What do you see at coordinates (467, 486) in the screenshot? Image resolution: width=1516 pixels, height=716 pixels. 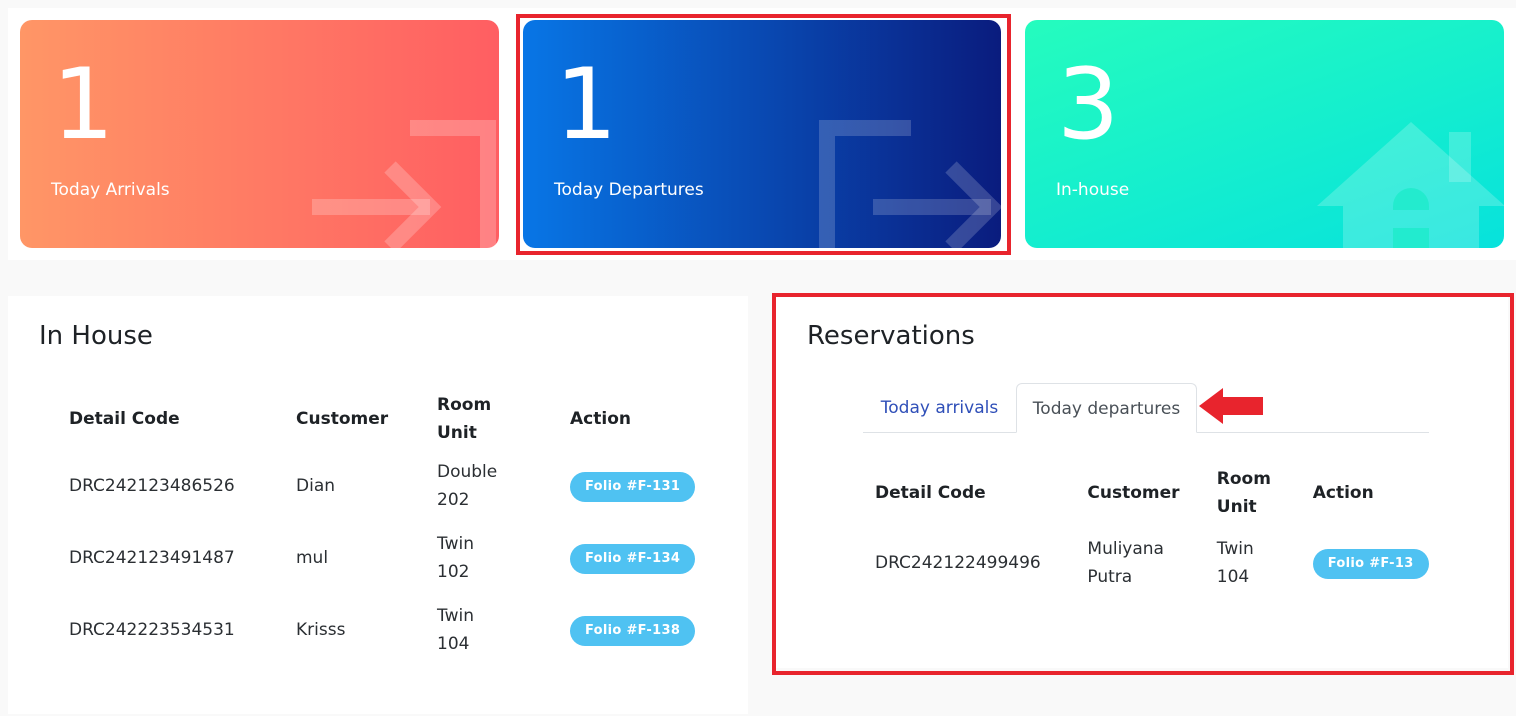 I see `room-unit: Double 202` at bounding box center [467, 486].